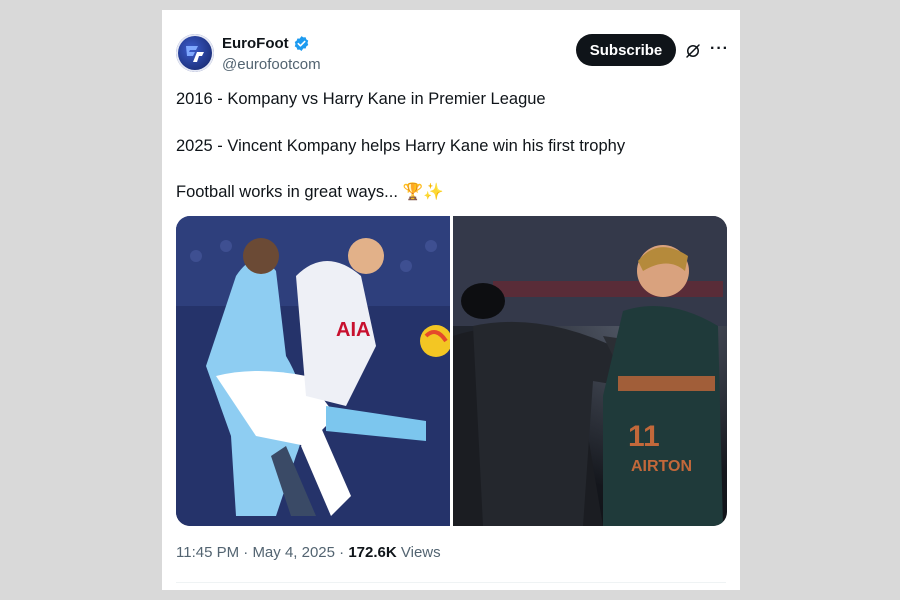  I want to click on eurofoot-logo-icon, so click(195, 54).